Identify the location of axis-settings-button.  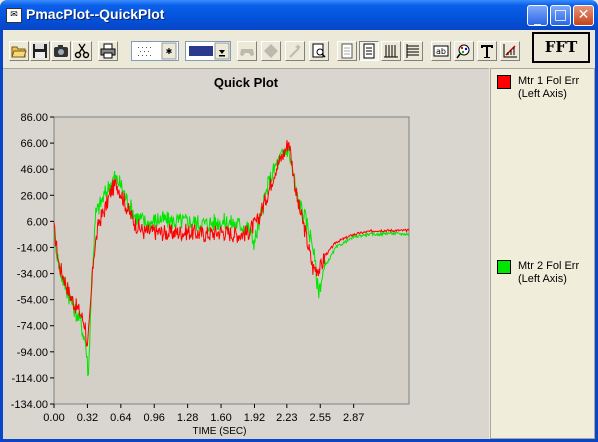
(510, 51).